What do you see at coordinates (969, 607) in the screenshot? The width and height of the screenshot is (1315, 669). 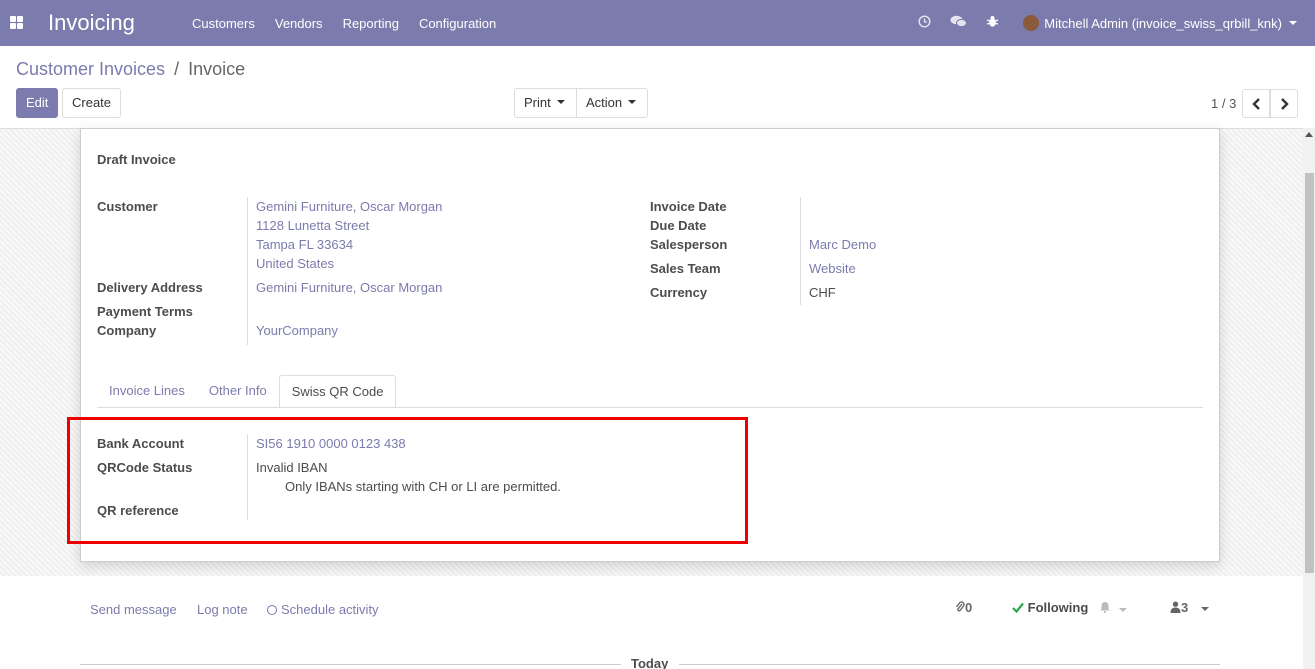 I see `attachments-count: 0` at bounding box center [969, 607].